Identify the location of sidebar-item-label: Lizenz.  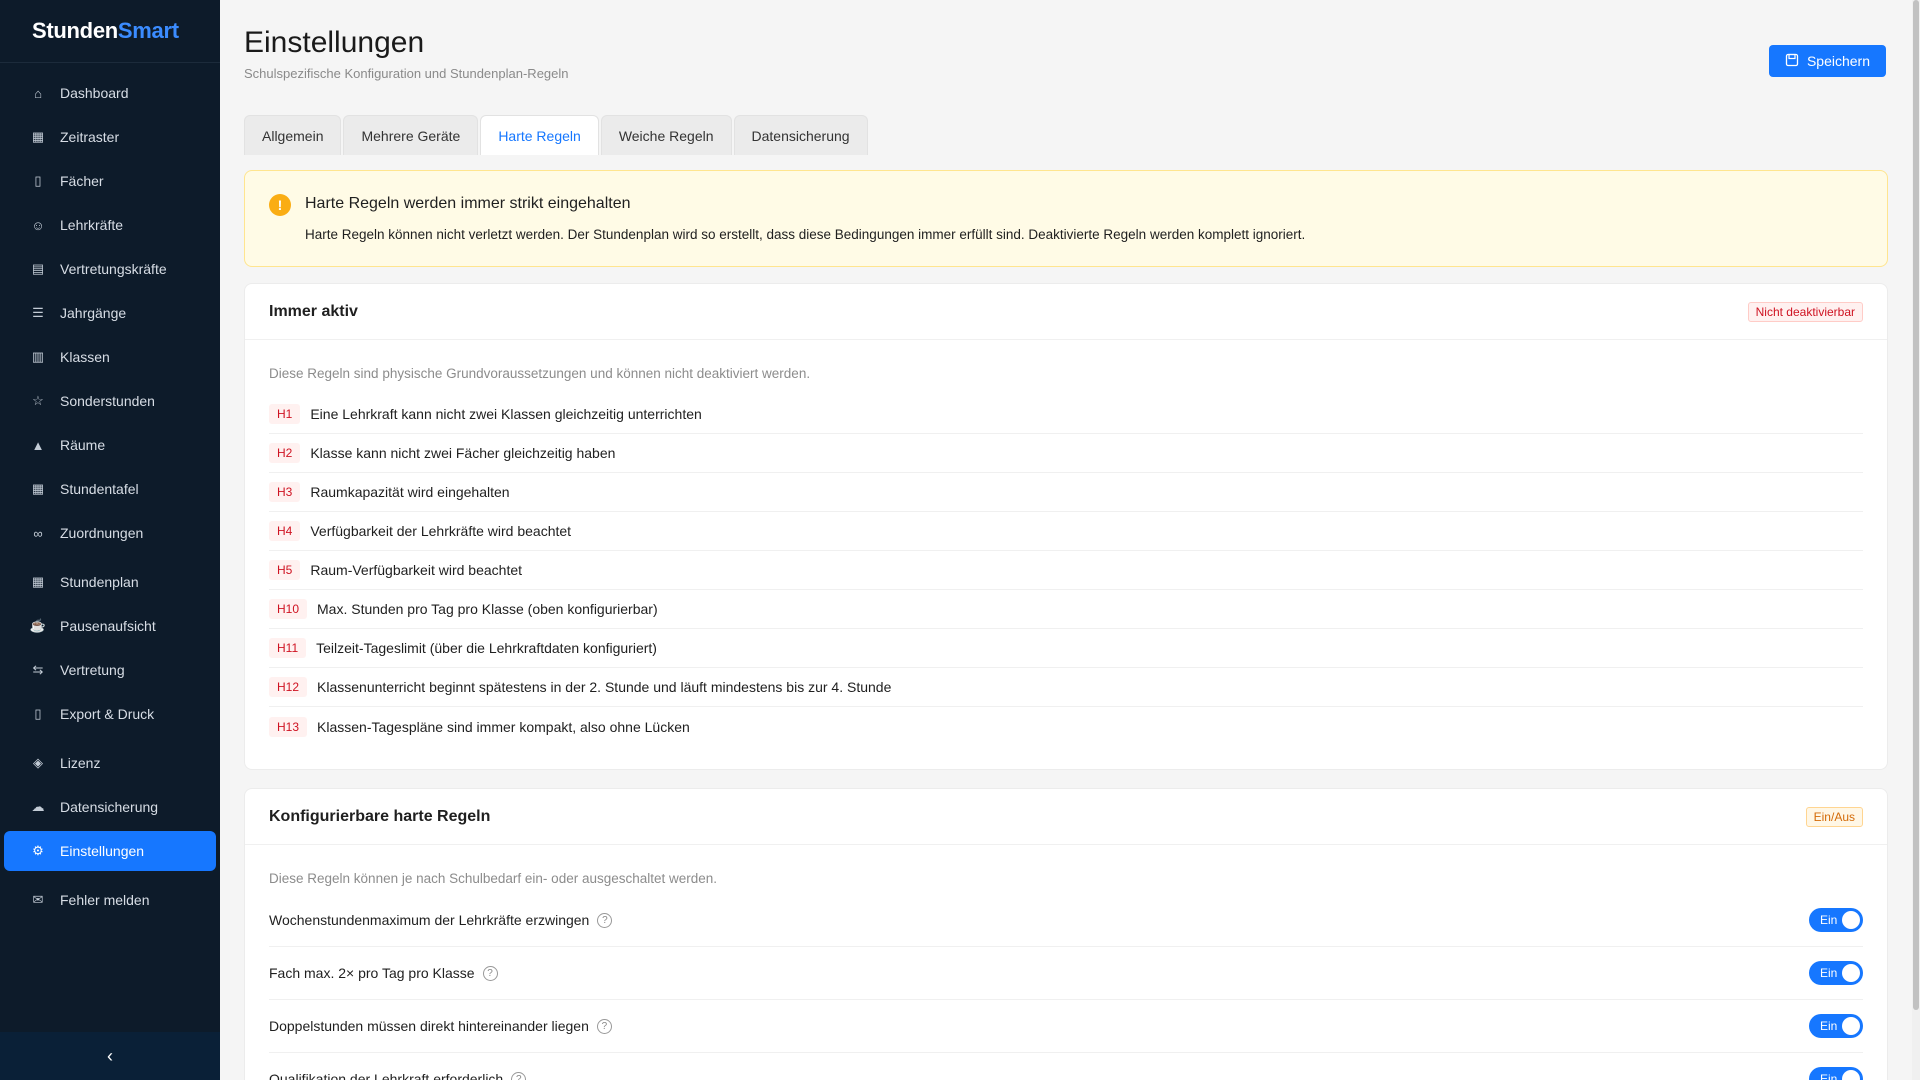
(80, 763).